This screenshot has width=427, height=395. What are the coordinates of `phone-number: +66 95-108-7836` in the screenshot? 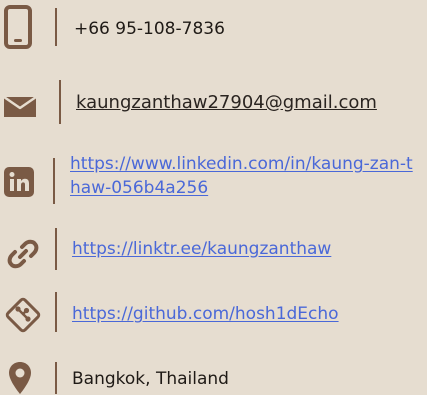 It's located at (149, 29).